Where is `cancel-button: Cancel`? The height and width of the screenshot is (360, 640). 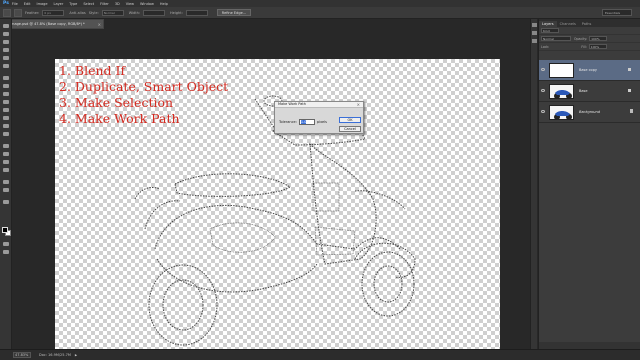
cancel-button: Cancel is located at coordinates (350, 129).